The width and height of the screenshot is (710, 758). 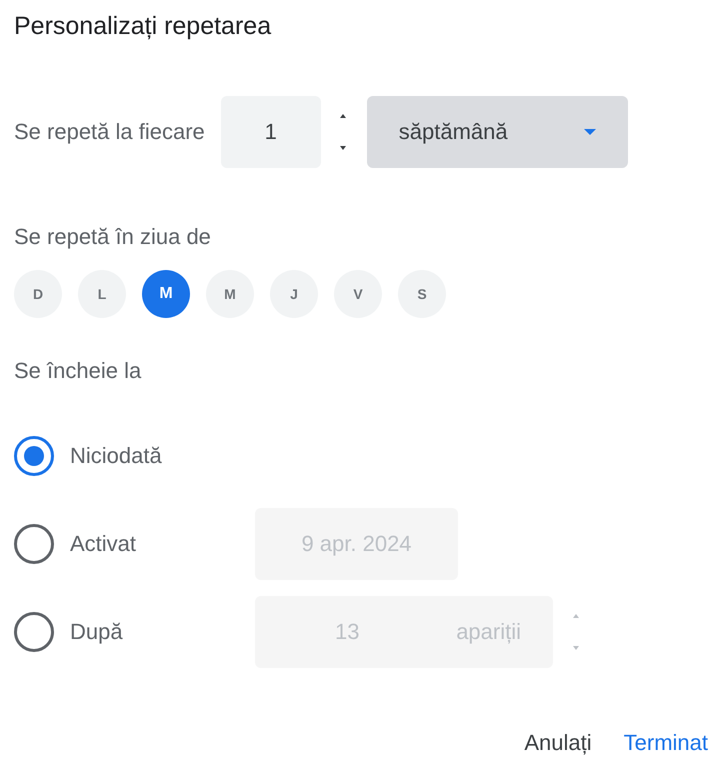 I want to click on caret-icon, so click(x=590, y=132).